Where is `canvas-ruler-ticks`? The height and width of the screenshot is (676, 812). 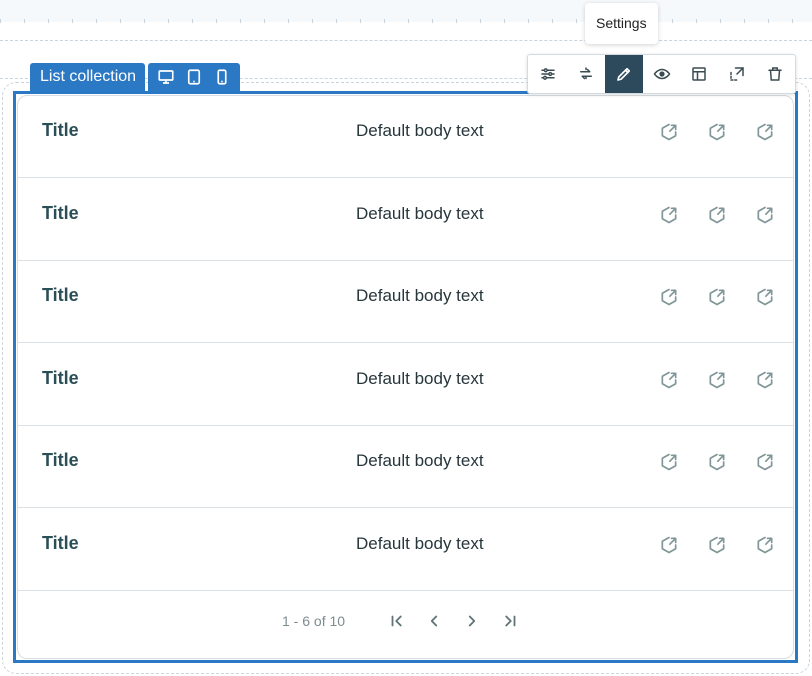
canvas-ruler-ticks is located at coordinates (406, 21).